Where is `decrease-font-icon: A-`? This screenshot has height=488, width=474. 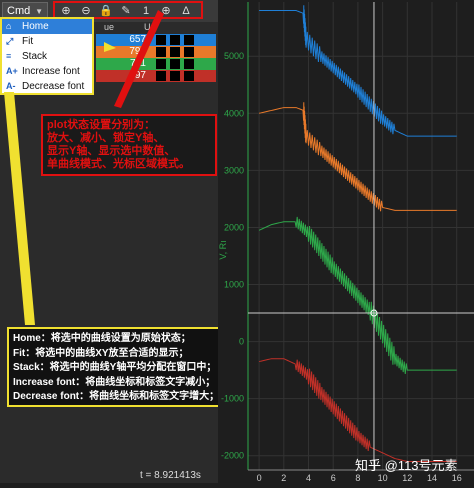 decrease-font-icon: A- is located at coordinates (11, 86).